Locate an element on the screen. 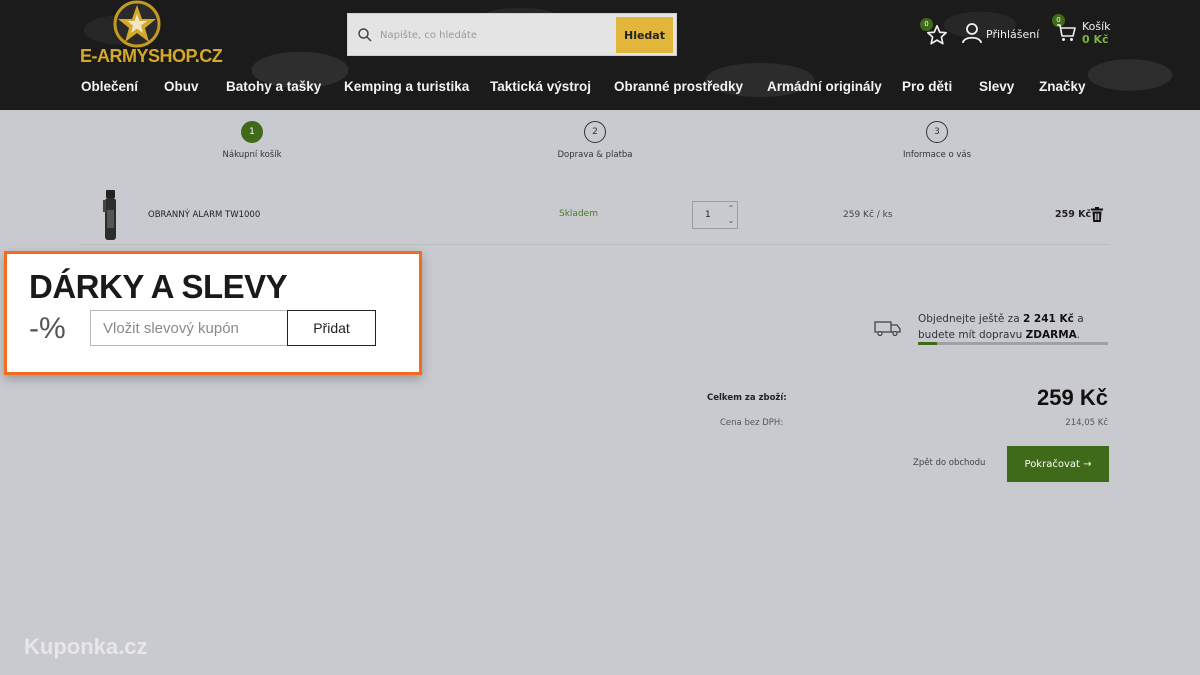 The image size is (1200, 675). product-name: OBRANNÝ ALARM TW1000 is located at coordinates (204, 215).